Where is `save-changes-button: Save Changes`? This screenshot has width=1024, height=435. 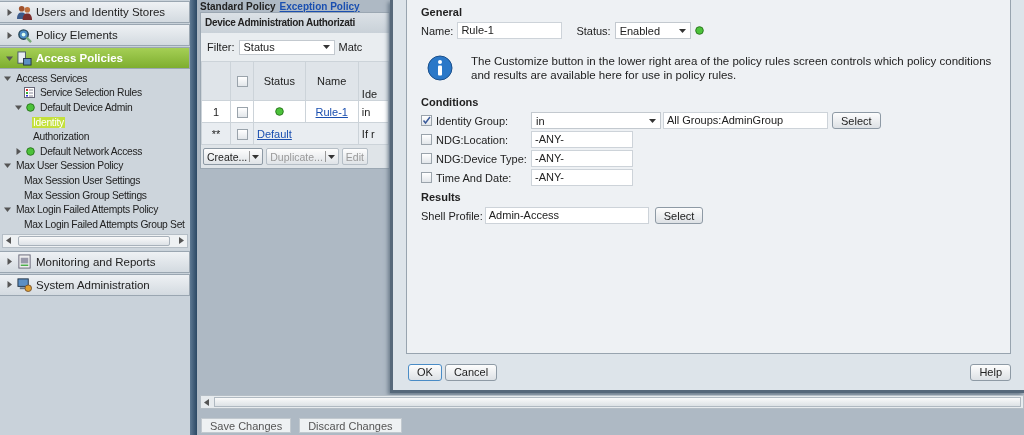 save-changes-button: Save Changes is located at coordinates (246, 425).